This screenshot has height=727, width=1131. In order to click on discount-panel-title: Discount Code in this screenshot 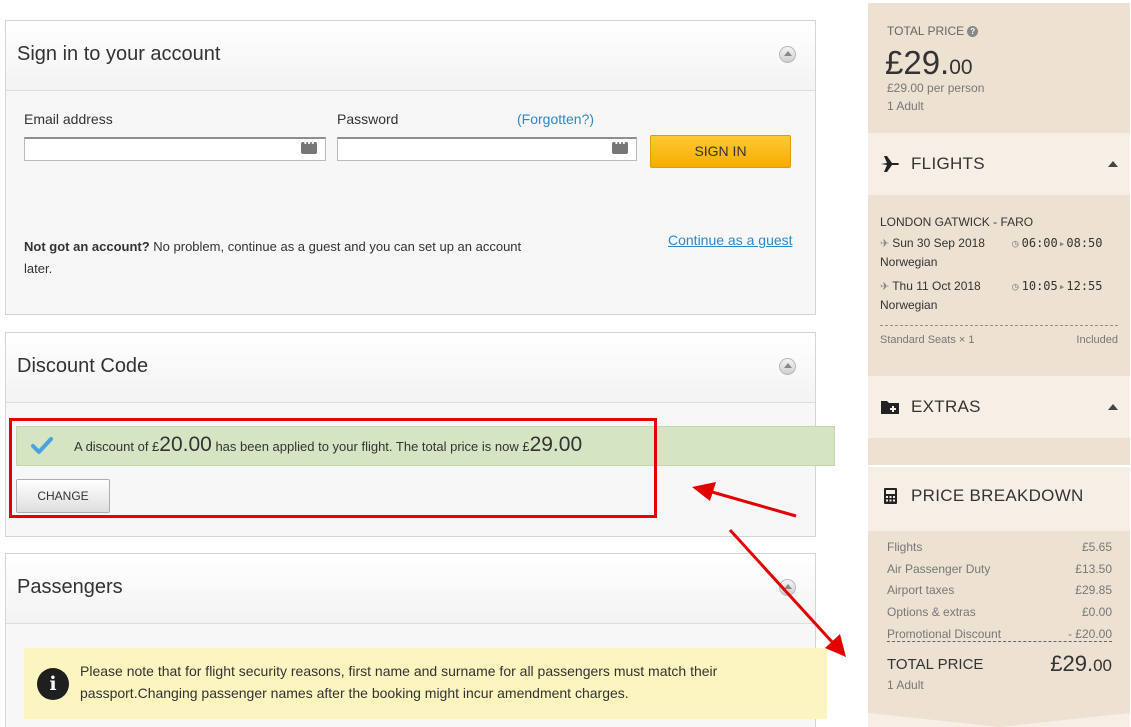, I will do `click(83, 366)`.